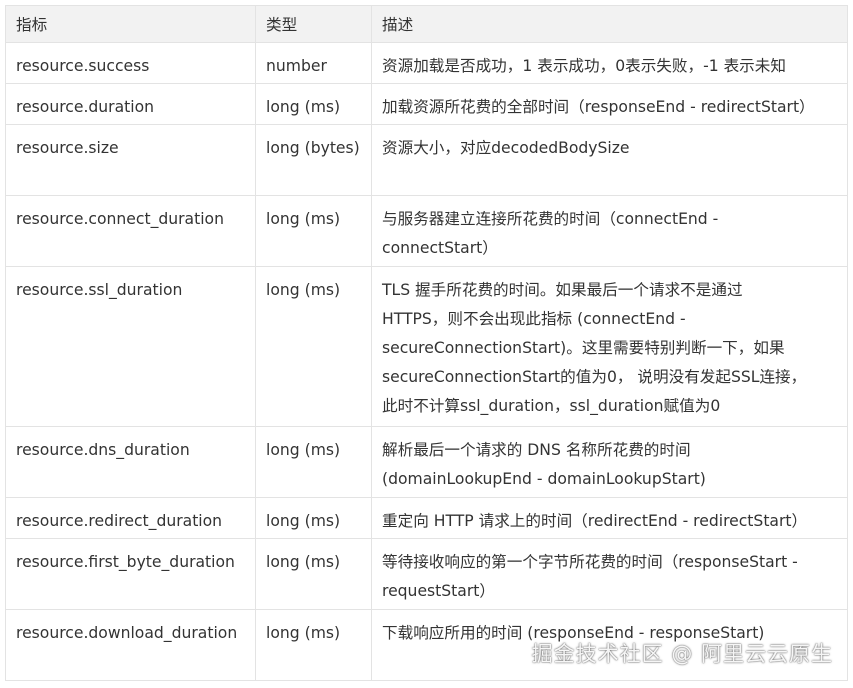  I want to click on cell-description: 资源大小，对应decodedBodySize, so click(609, 160).